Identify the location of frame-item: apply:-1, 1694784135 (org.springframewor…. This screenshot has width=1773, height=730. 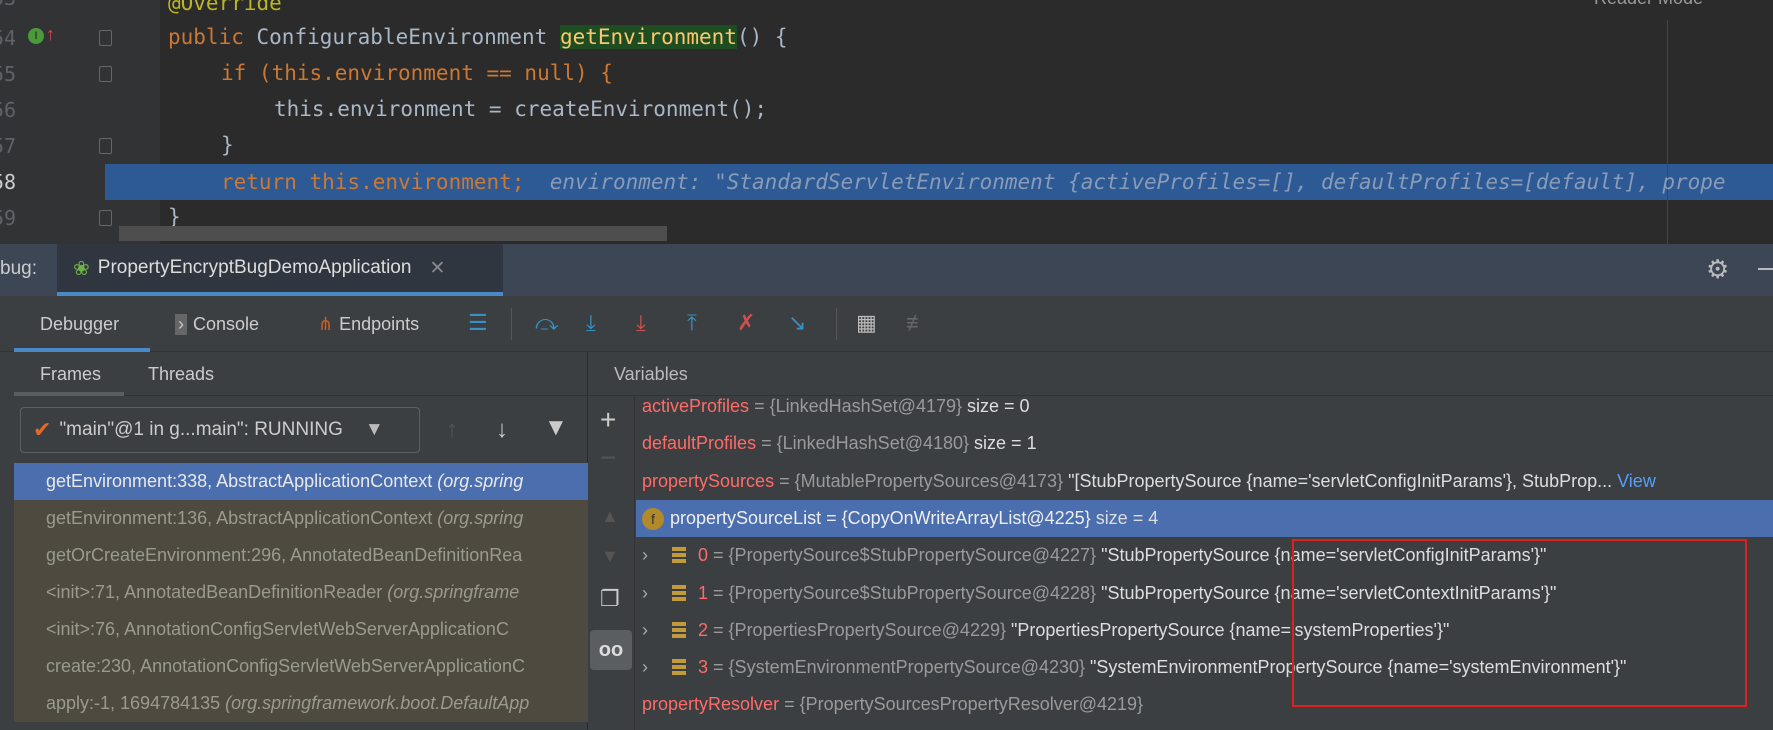
(301, 703).